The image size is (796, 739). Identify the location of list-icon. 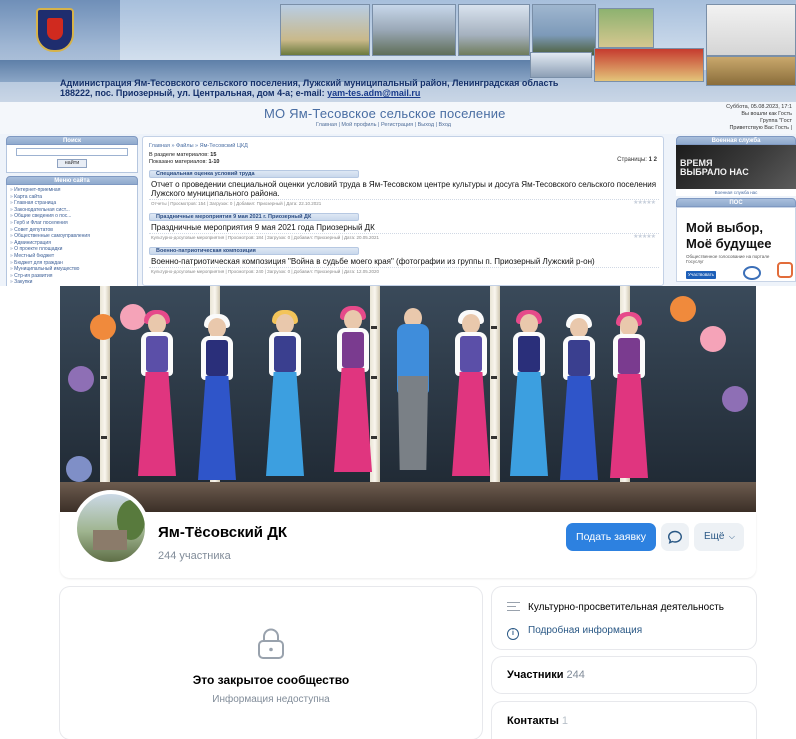
(513, 606).